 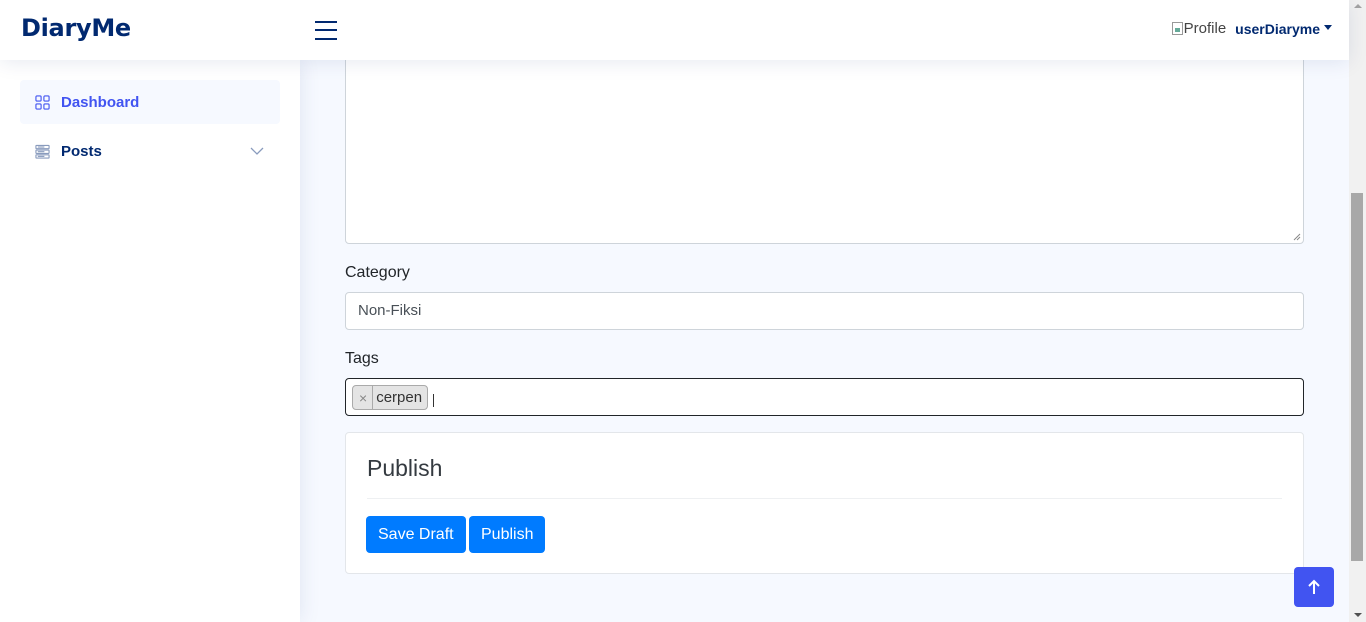 I want to click on tag-label: cerpen, so click(x=399, y=397).